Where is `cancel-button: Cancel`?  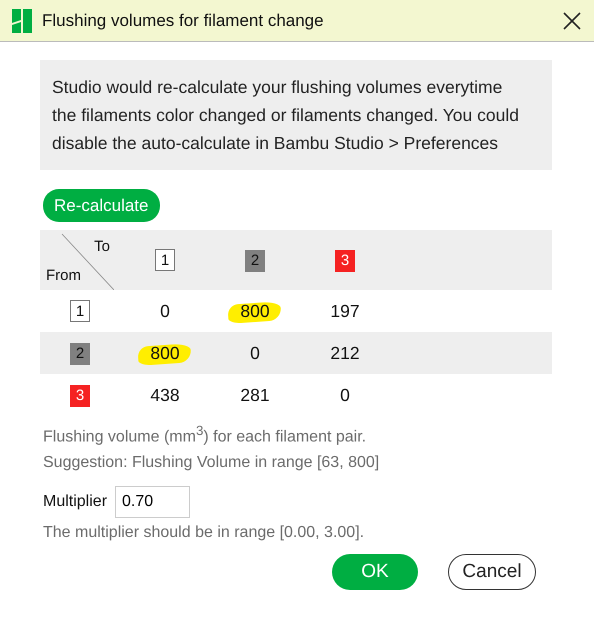 cancel-button: Cancel is located at coordinates (492, 572).